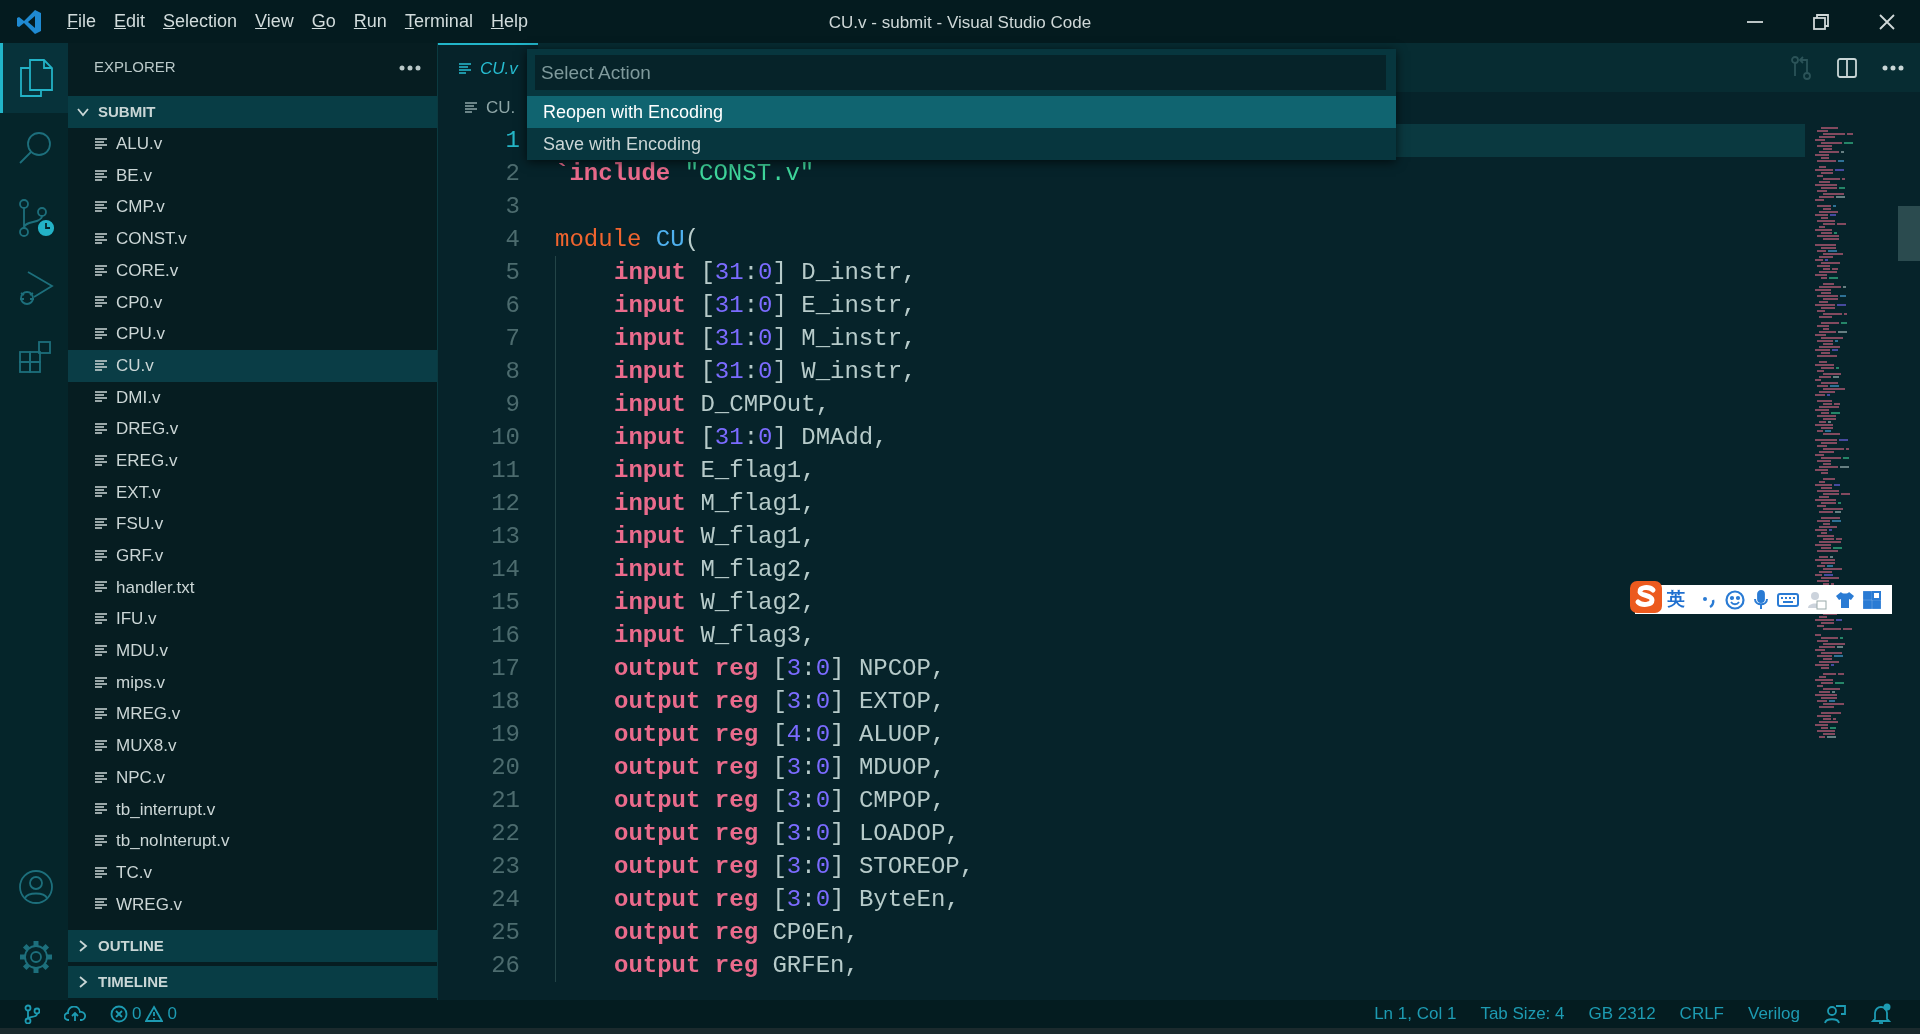 The height and width of the screenshot is (1034, 1920). Describe the element at coordinates (252, 841) in the screenshot. I see `tree-item: tb_noInterupt.v` at that location.